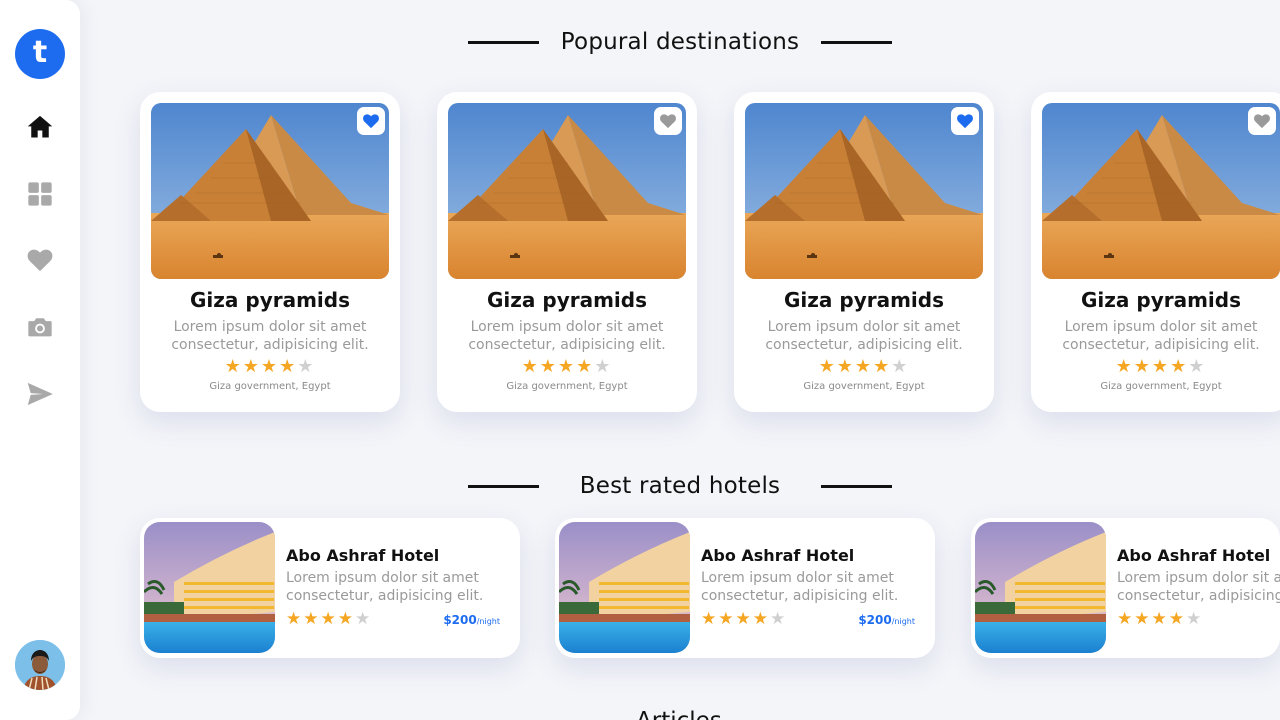 This screenshot has height=720, width=1280. What do you see at coordinates (40, 54) in the screenshot?
I see `app-logo: t` at bounding box center [40, 54].